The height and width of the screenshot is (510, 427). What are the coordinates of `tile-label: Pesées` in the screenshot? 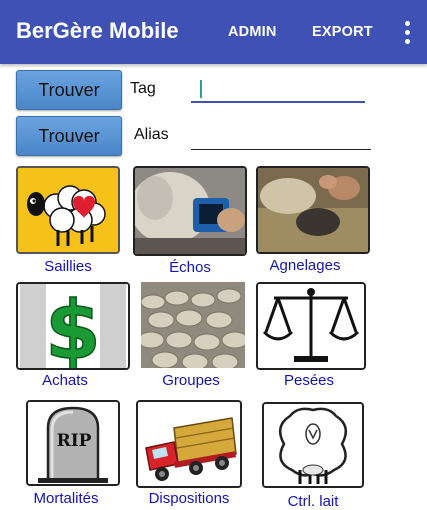 It's located at (309, 380).